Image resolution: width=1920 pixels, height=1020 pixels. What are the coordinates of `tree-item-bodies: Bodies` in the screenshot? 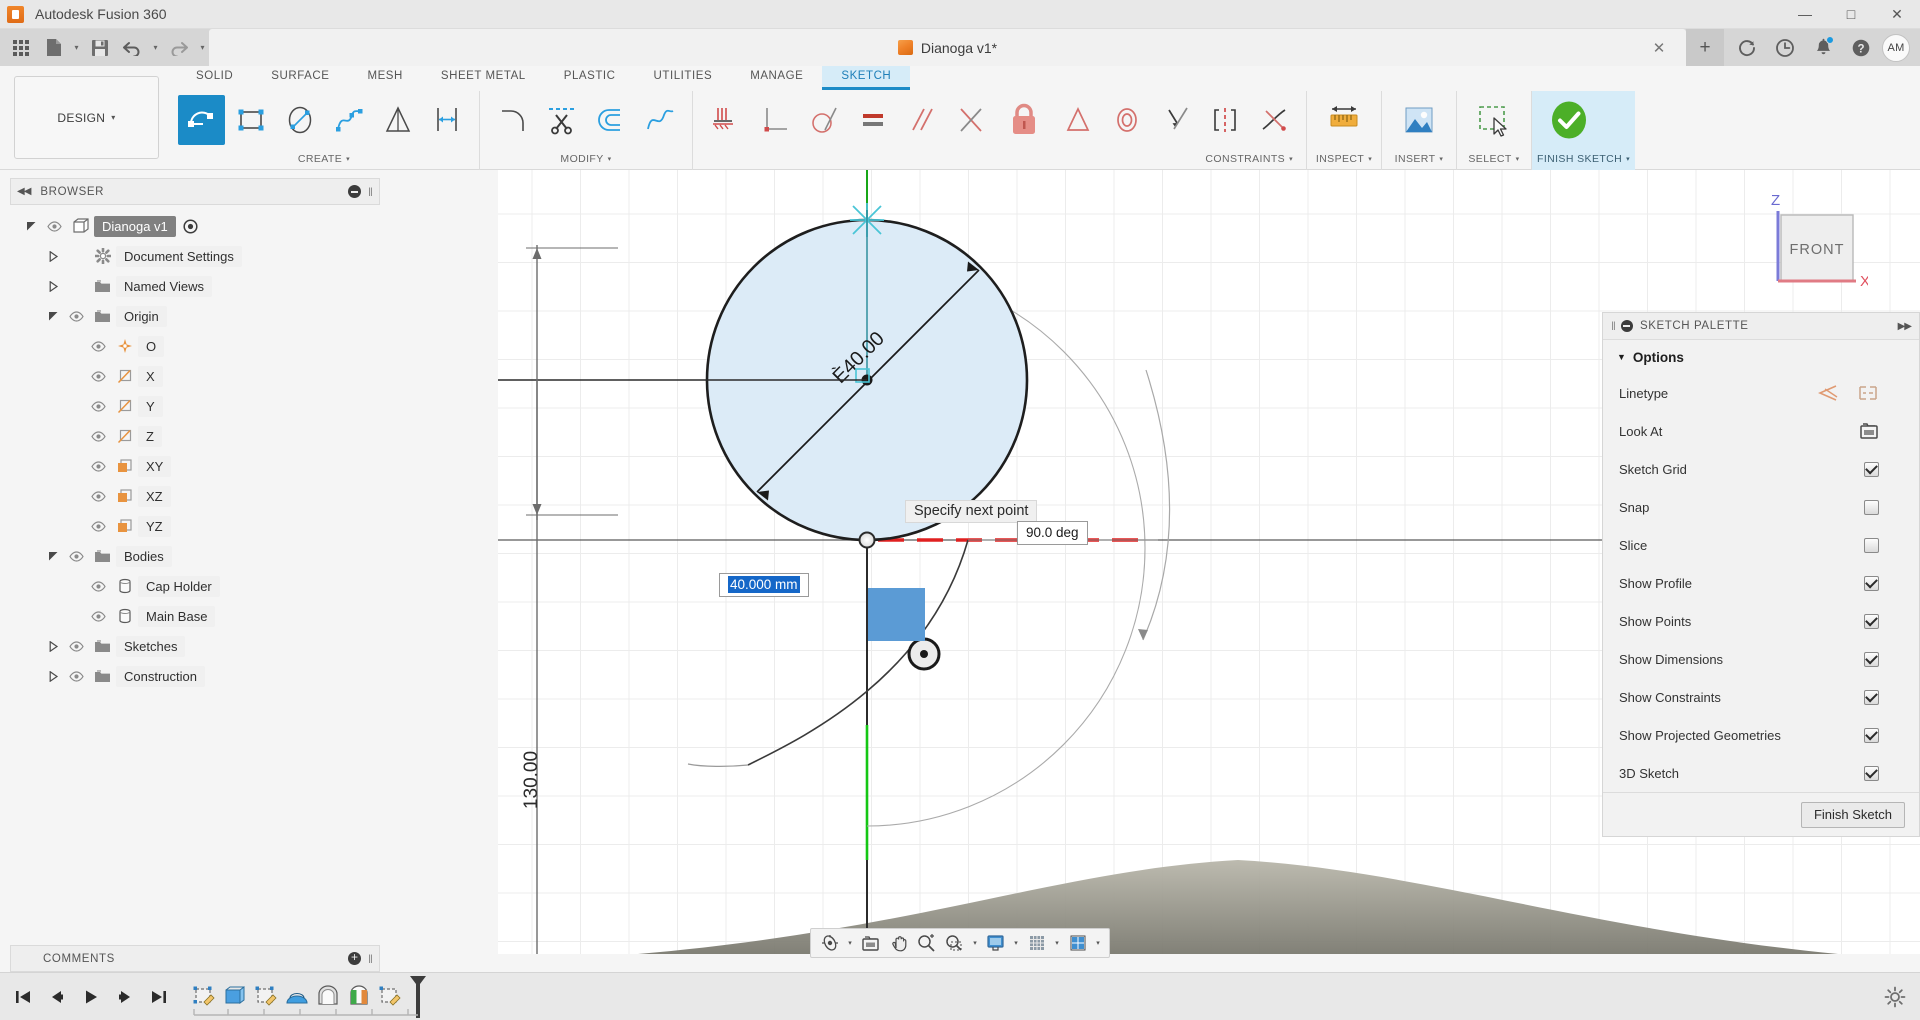 It's located at (195, 556).